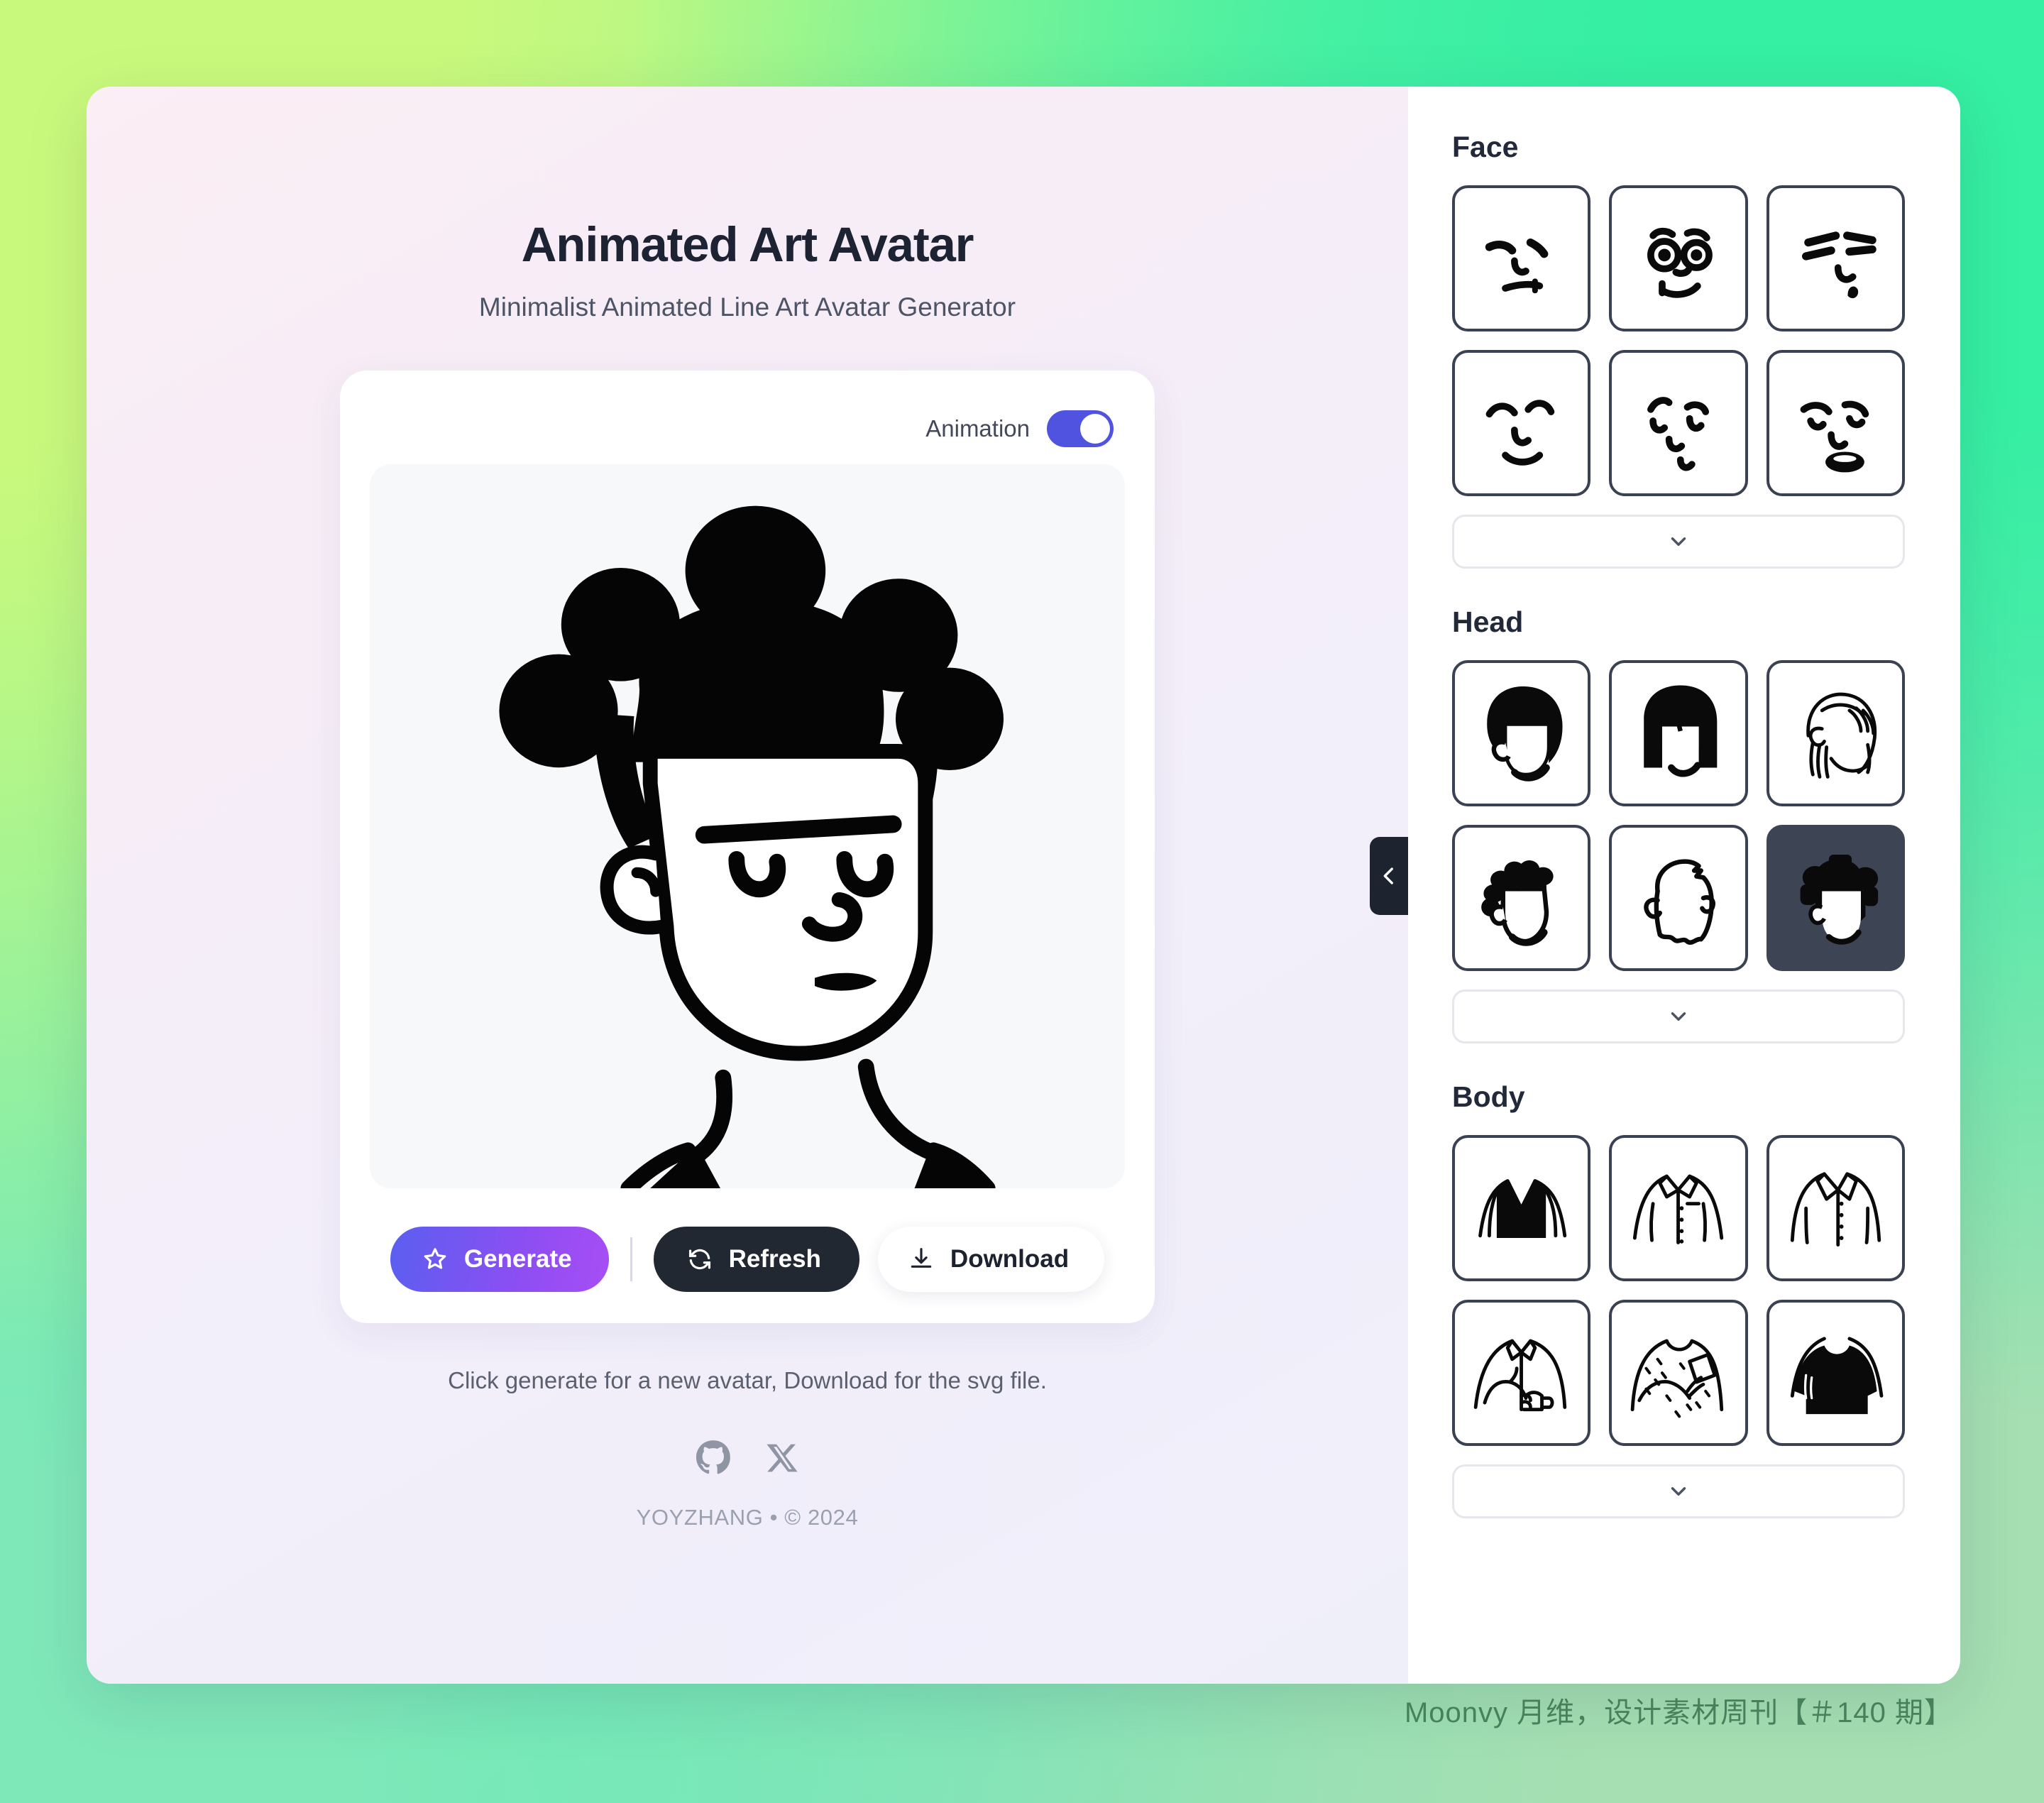  I want to click on wide-eyes-smile-face-icon, so click(1680, 262).